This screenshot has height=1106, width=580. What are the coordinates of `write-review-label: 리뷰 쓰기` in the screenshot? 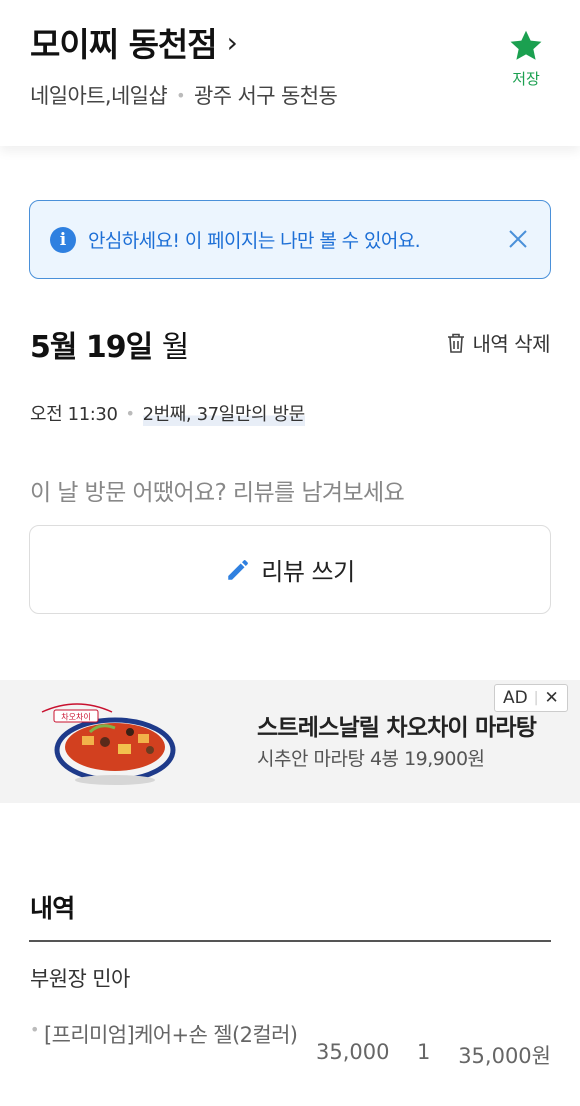 It's located at (308, 572).